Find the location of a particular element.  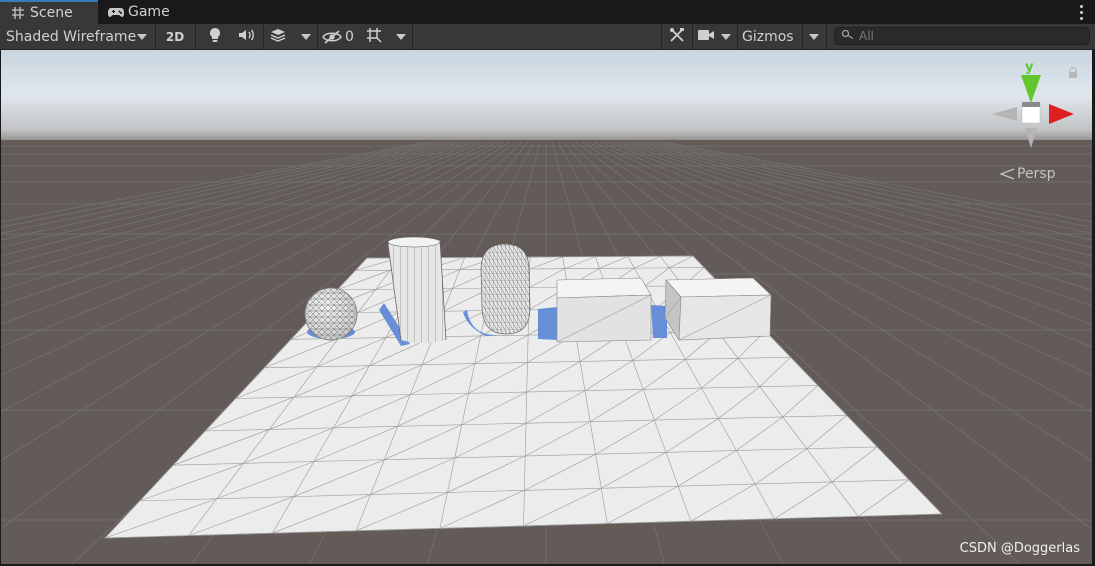

draw-mode-label: Shaded Wireframe is located at coordinates (71, 36).